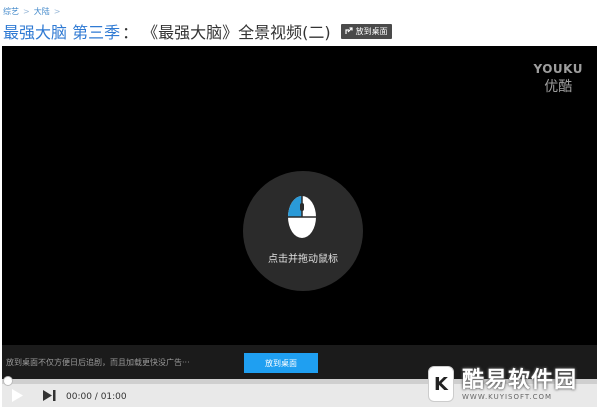 Image resolution: width=598 pixels, height=407 pixels. What do you see at coordinates (96, 397) in the screenshot?
I see `time-display: 00:00 / 01:00` at bounding box center [96, 397].